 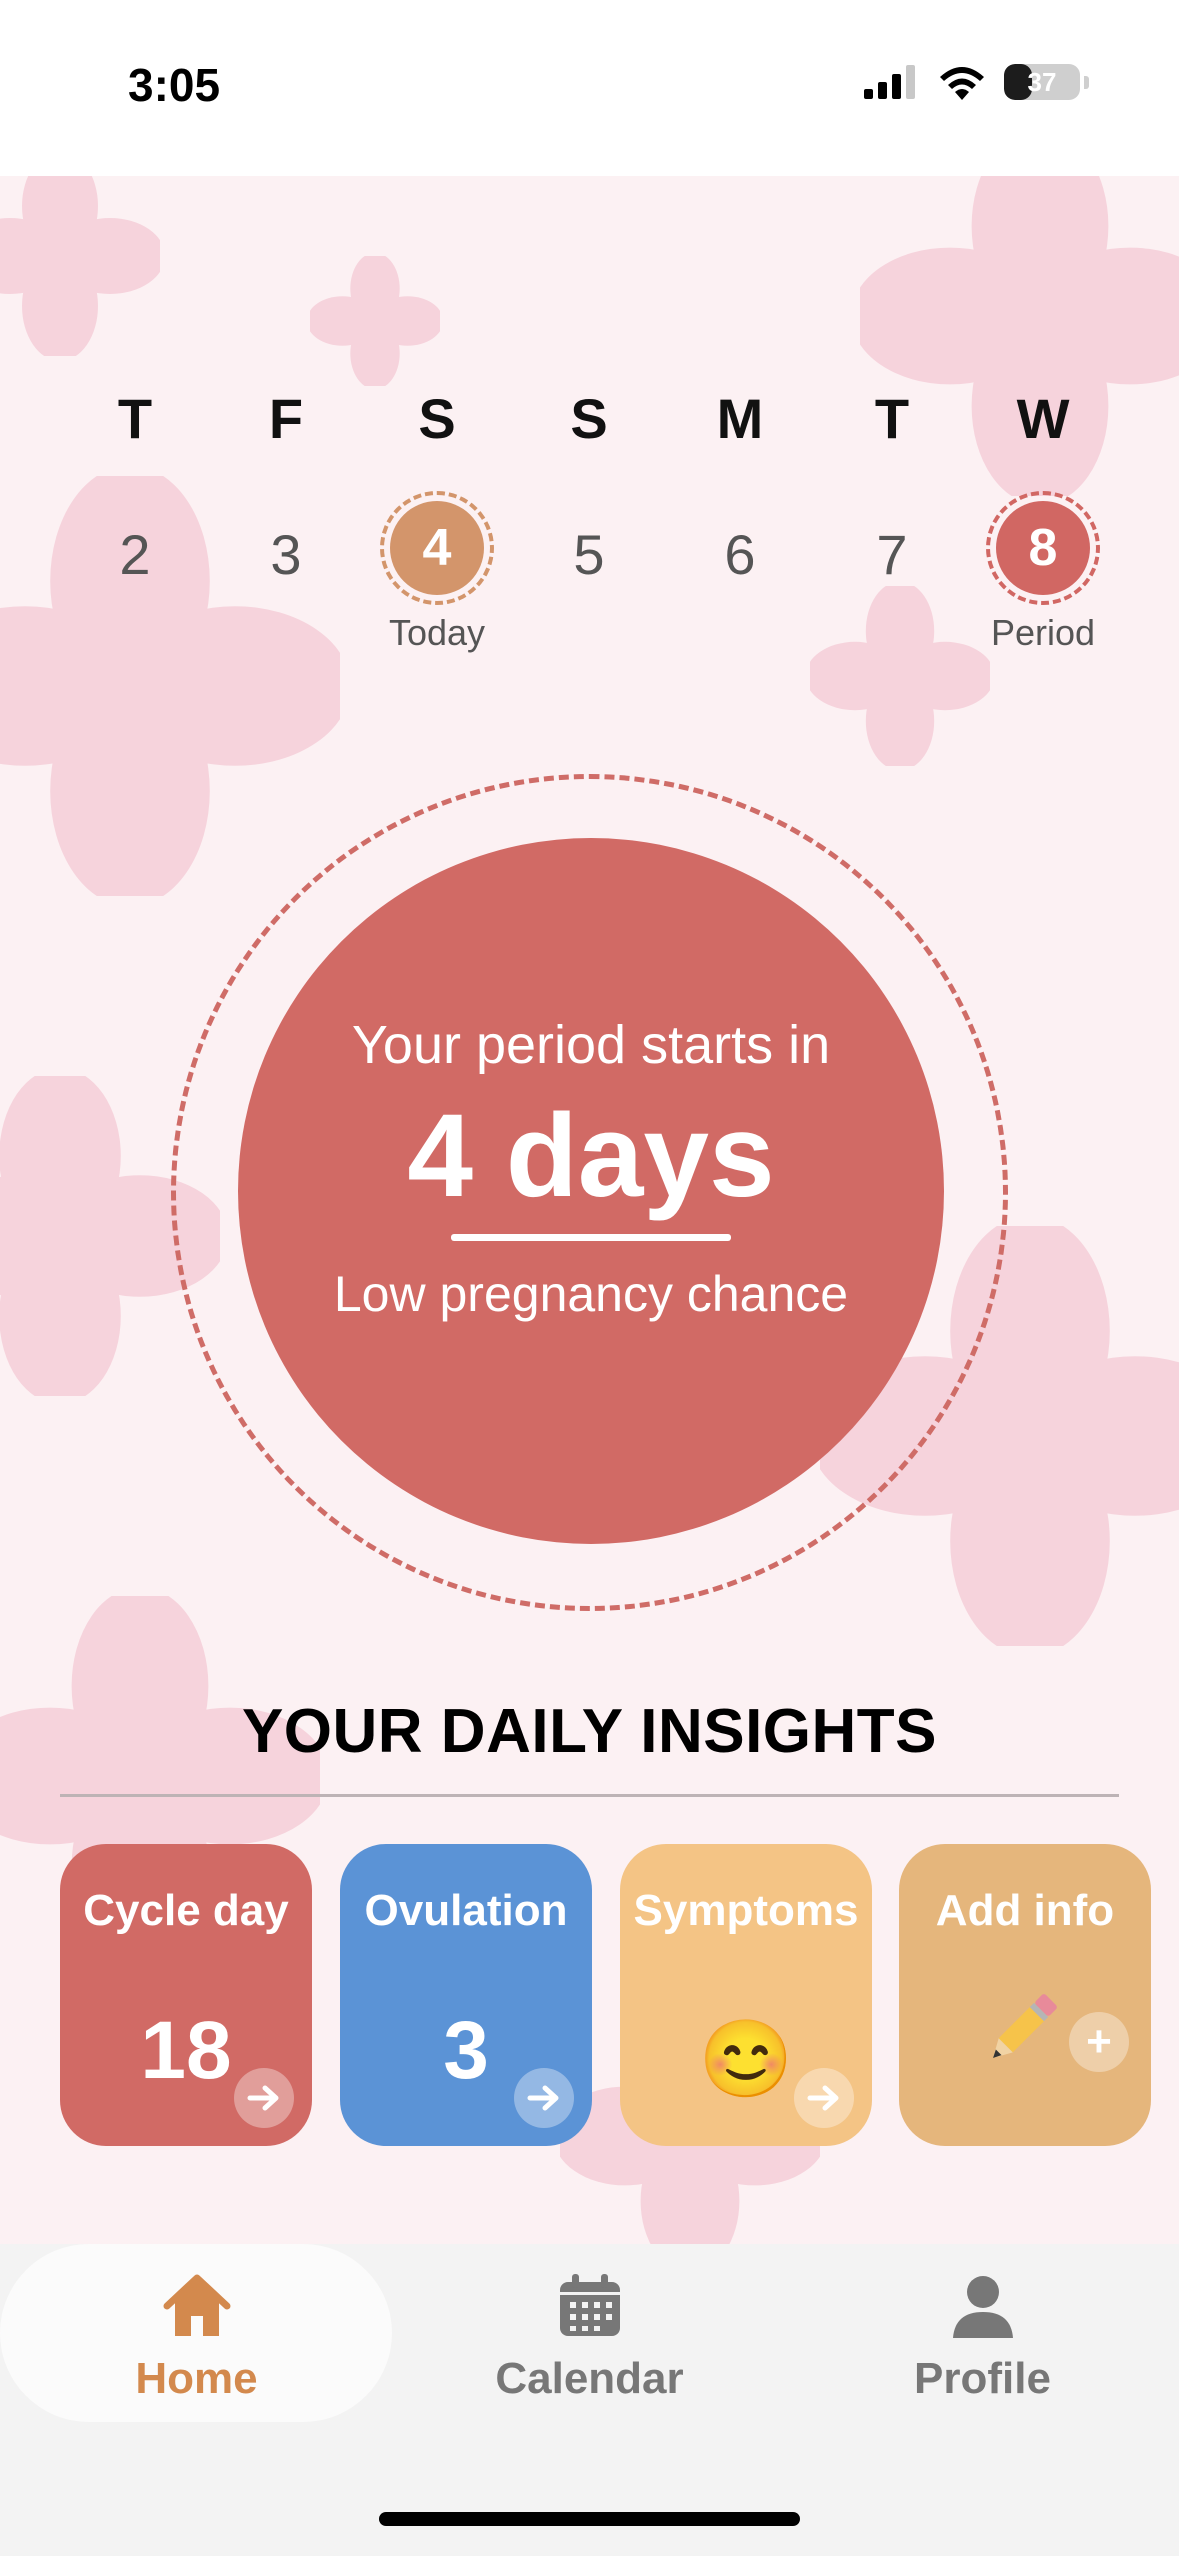 I want to click on period-days-count: 4 days, so click(x=591, y=1156).